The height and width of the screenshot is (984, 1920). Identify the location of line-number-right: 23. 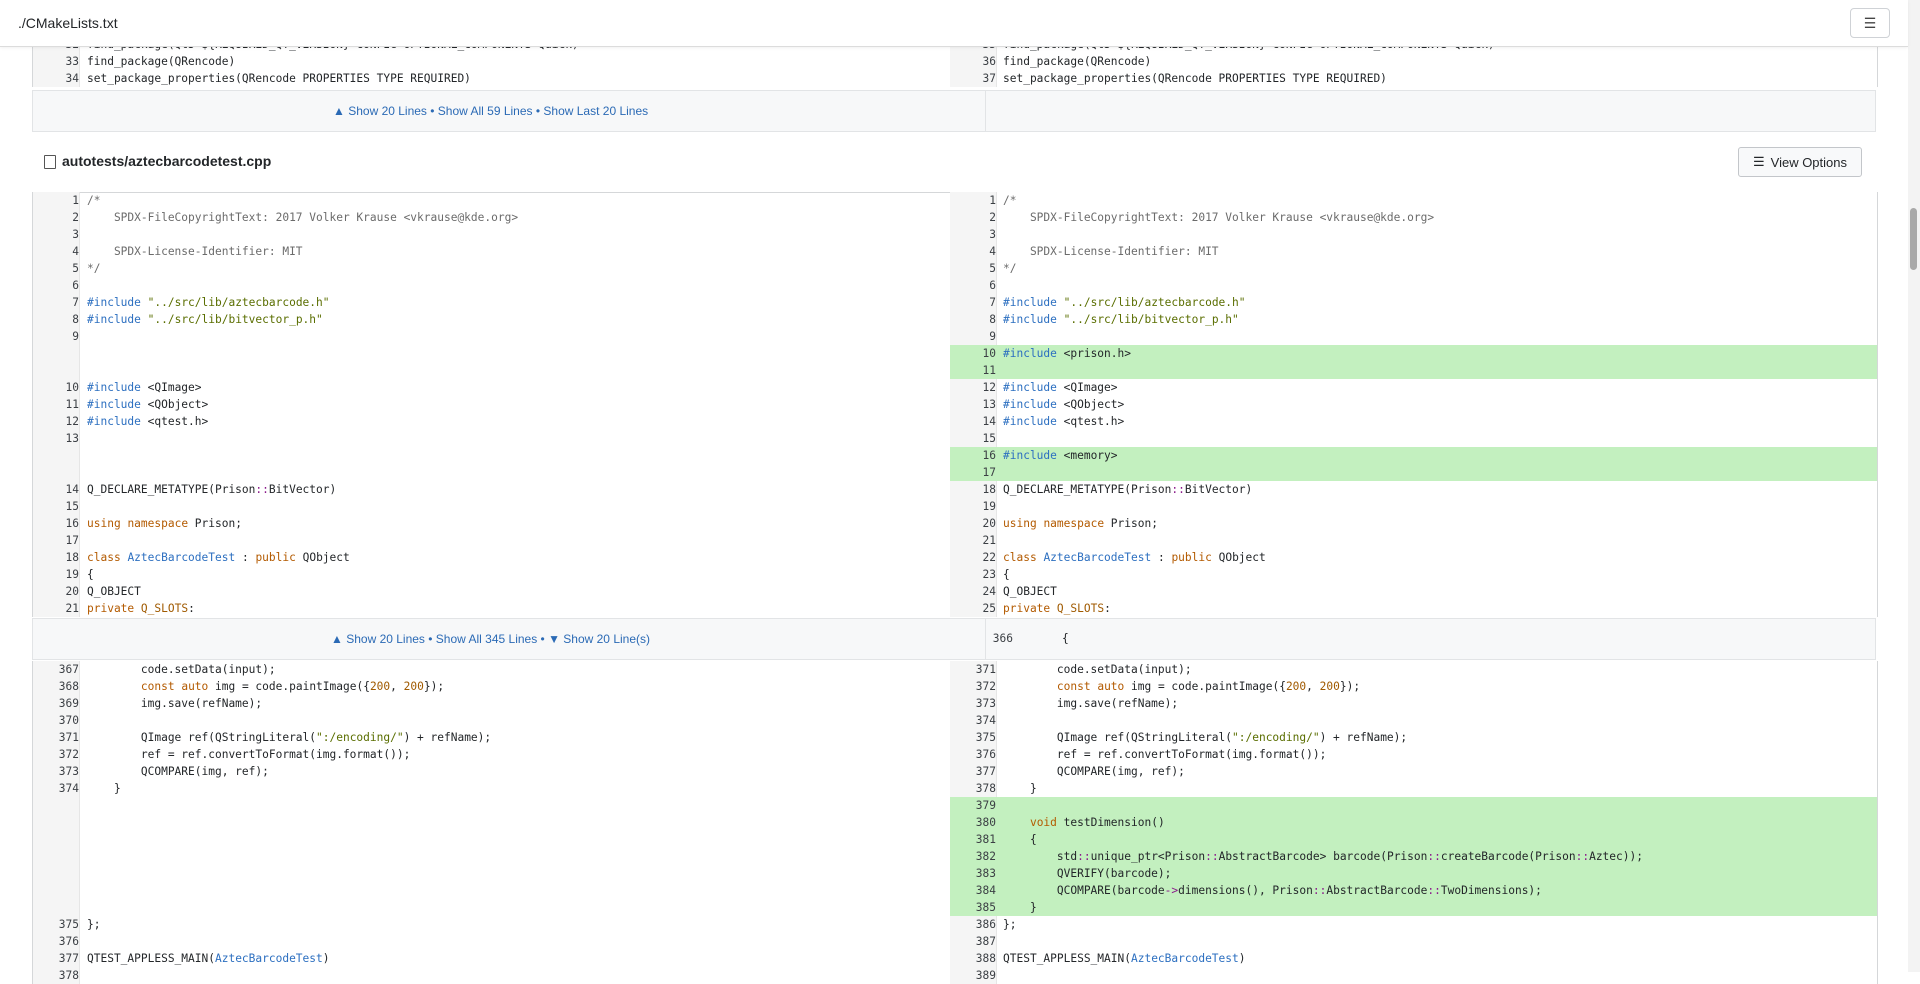
(973, 574).